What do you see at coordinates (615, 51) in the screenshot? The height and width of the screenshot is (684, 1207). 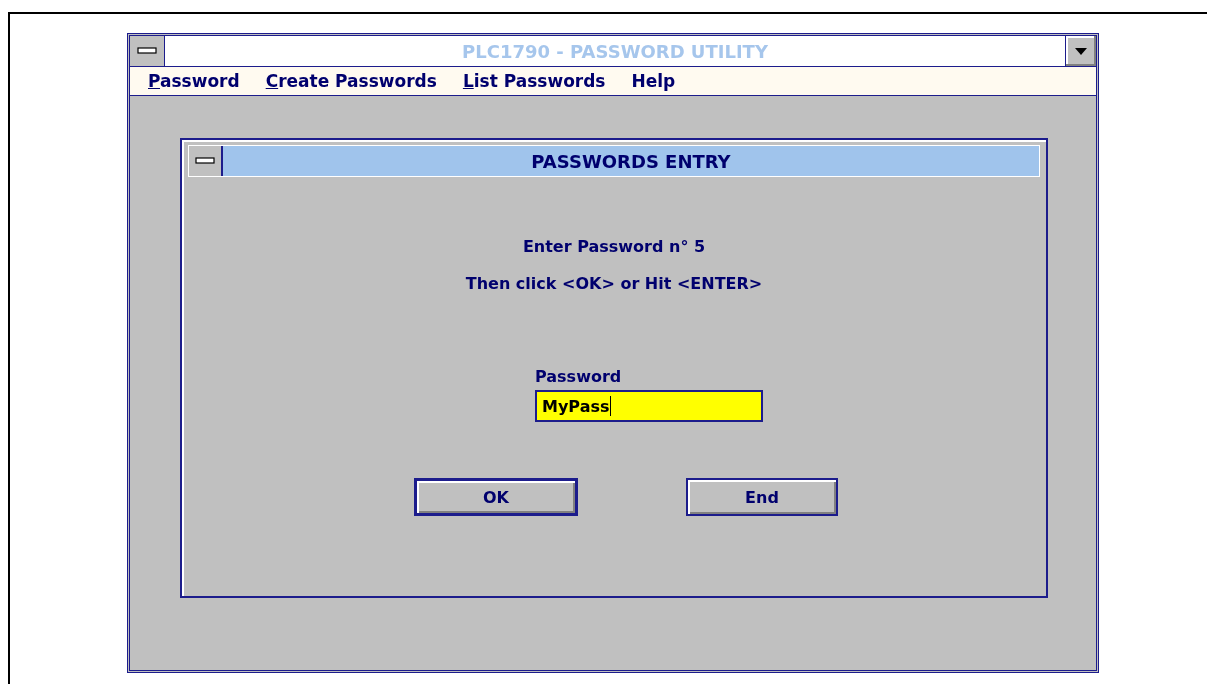 I see `window-title: PLC1790 - PASSWORD UTILITY` at bounding box center [615, 51].